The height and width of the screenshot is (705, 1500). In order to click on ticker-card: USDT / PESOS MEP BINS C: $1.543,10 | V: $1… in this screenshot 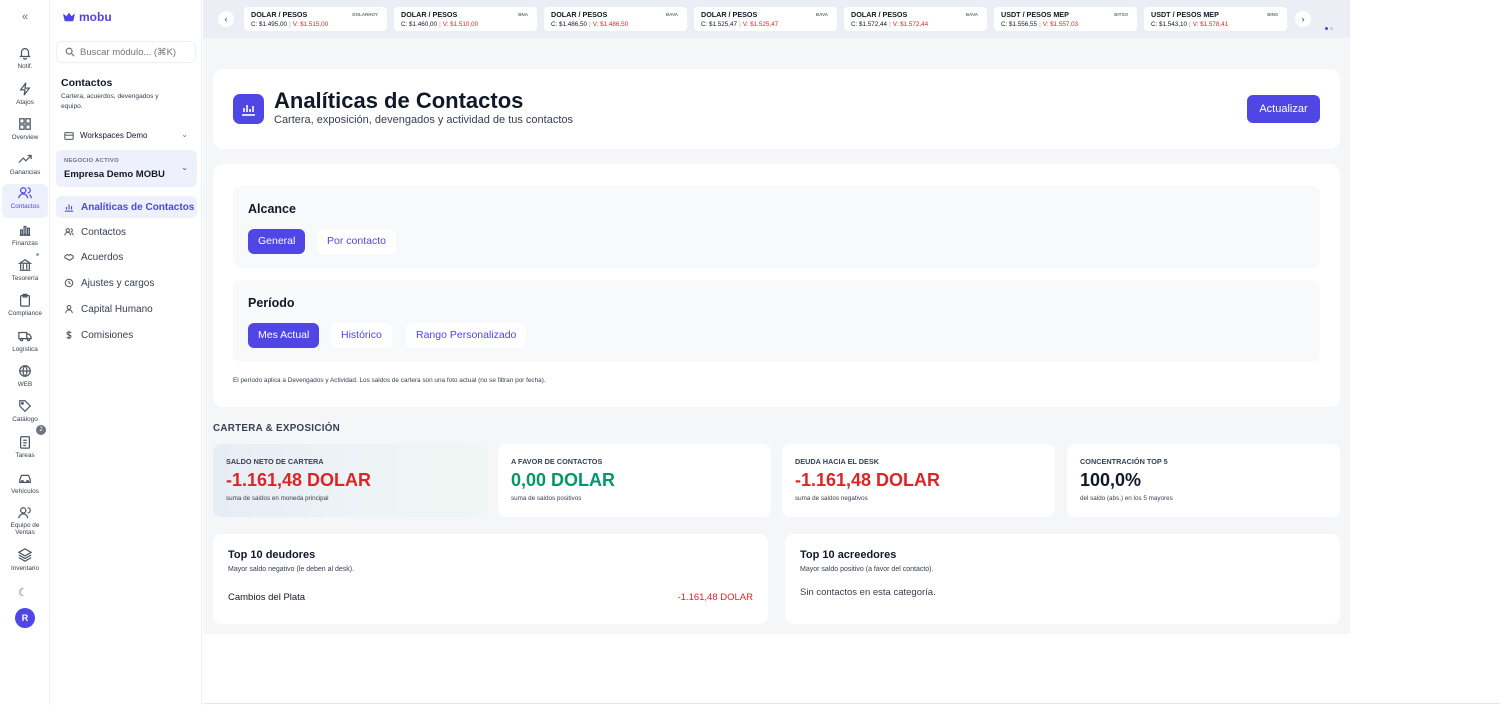, I will do `click(1215, 19)`.